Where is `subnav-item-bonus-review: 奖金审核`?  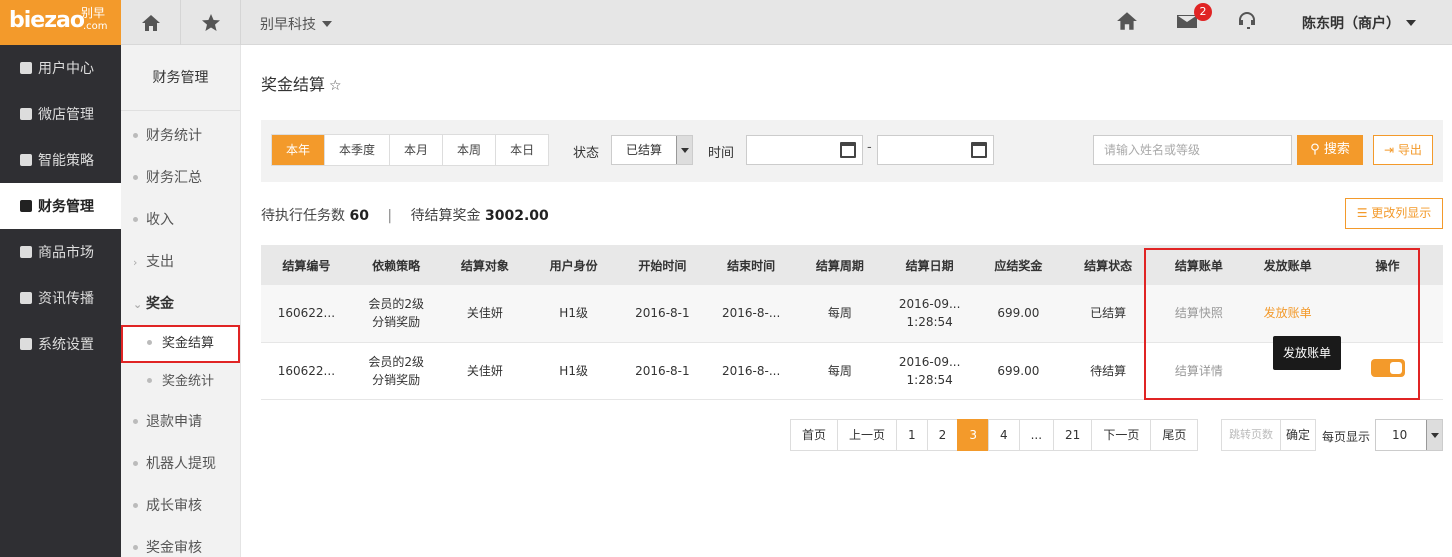 subnav-item-bonus-review: 奖金审核 is located at coordinates (180, 542).